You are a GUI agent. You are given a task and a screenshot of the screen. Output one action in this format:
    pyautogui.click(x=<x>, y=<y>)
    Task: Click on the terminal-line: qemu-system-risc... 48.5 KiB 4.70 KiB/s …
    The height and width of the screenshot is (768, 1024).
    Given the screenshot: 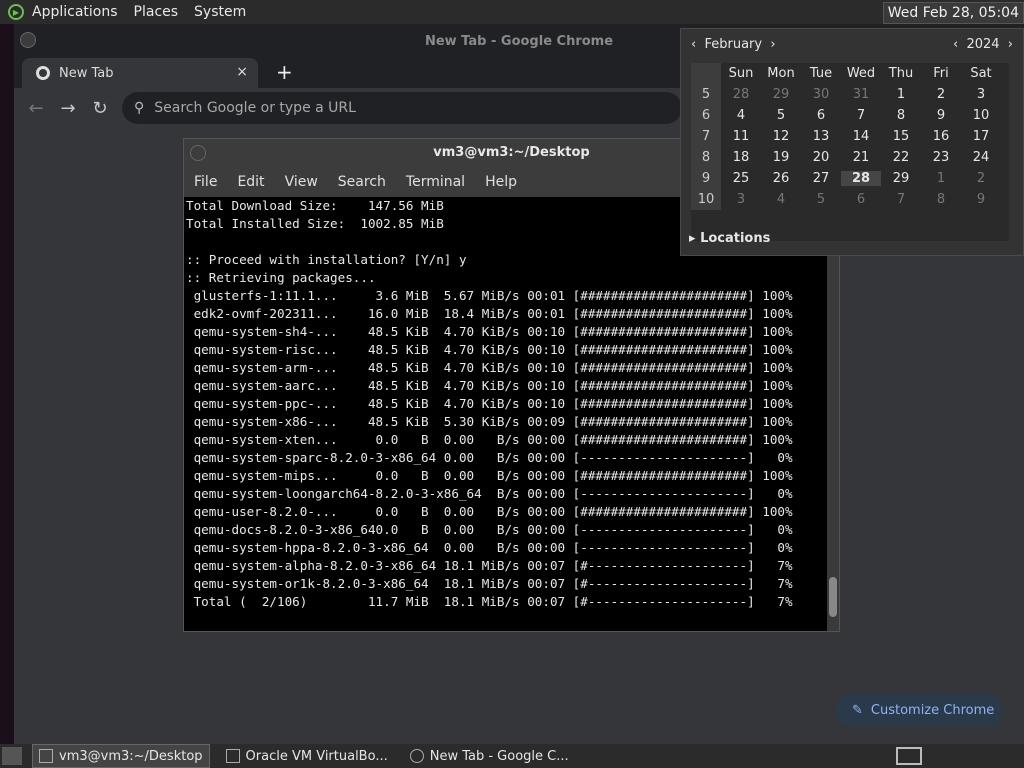 What is the action you would take?
    pyautogui.click(x=489, y=349)
    